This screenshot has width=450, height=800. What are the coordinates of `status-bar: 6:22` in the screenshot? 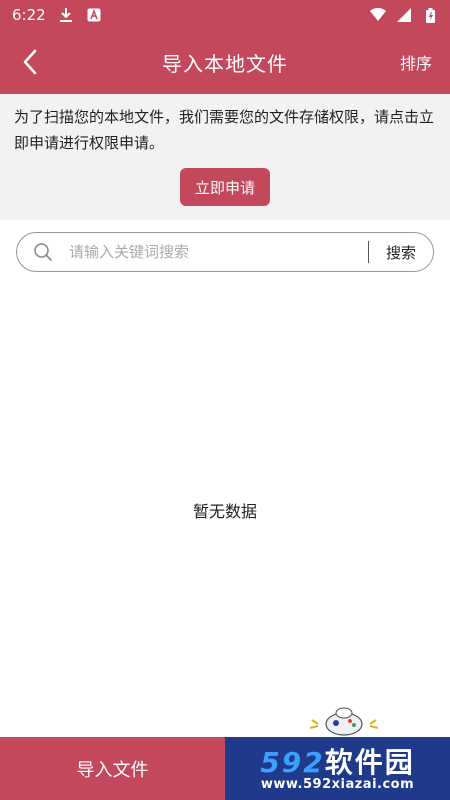 It's located at (225, 15).